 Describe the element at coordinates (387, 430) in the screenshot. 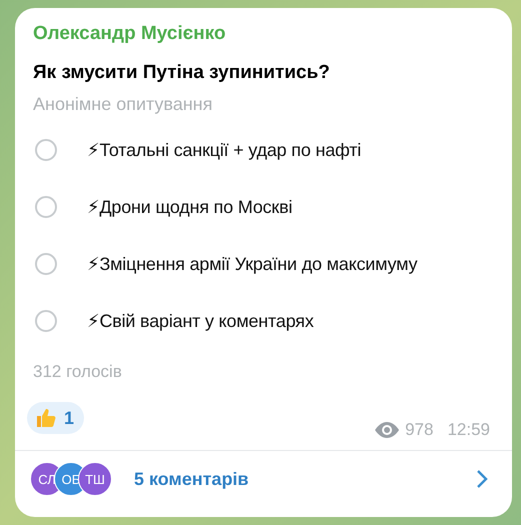

I see `eye-icon` at that location.